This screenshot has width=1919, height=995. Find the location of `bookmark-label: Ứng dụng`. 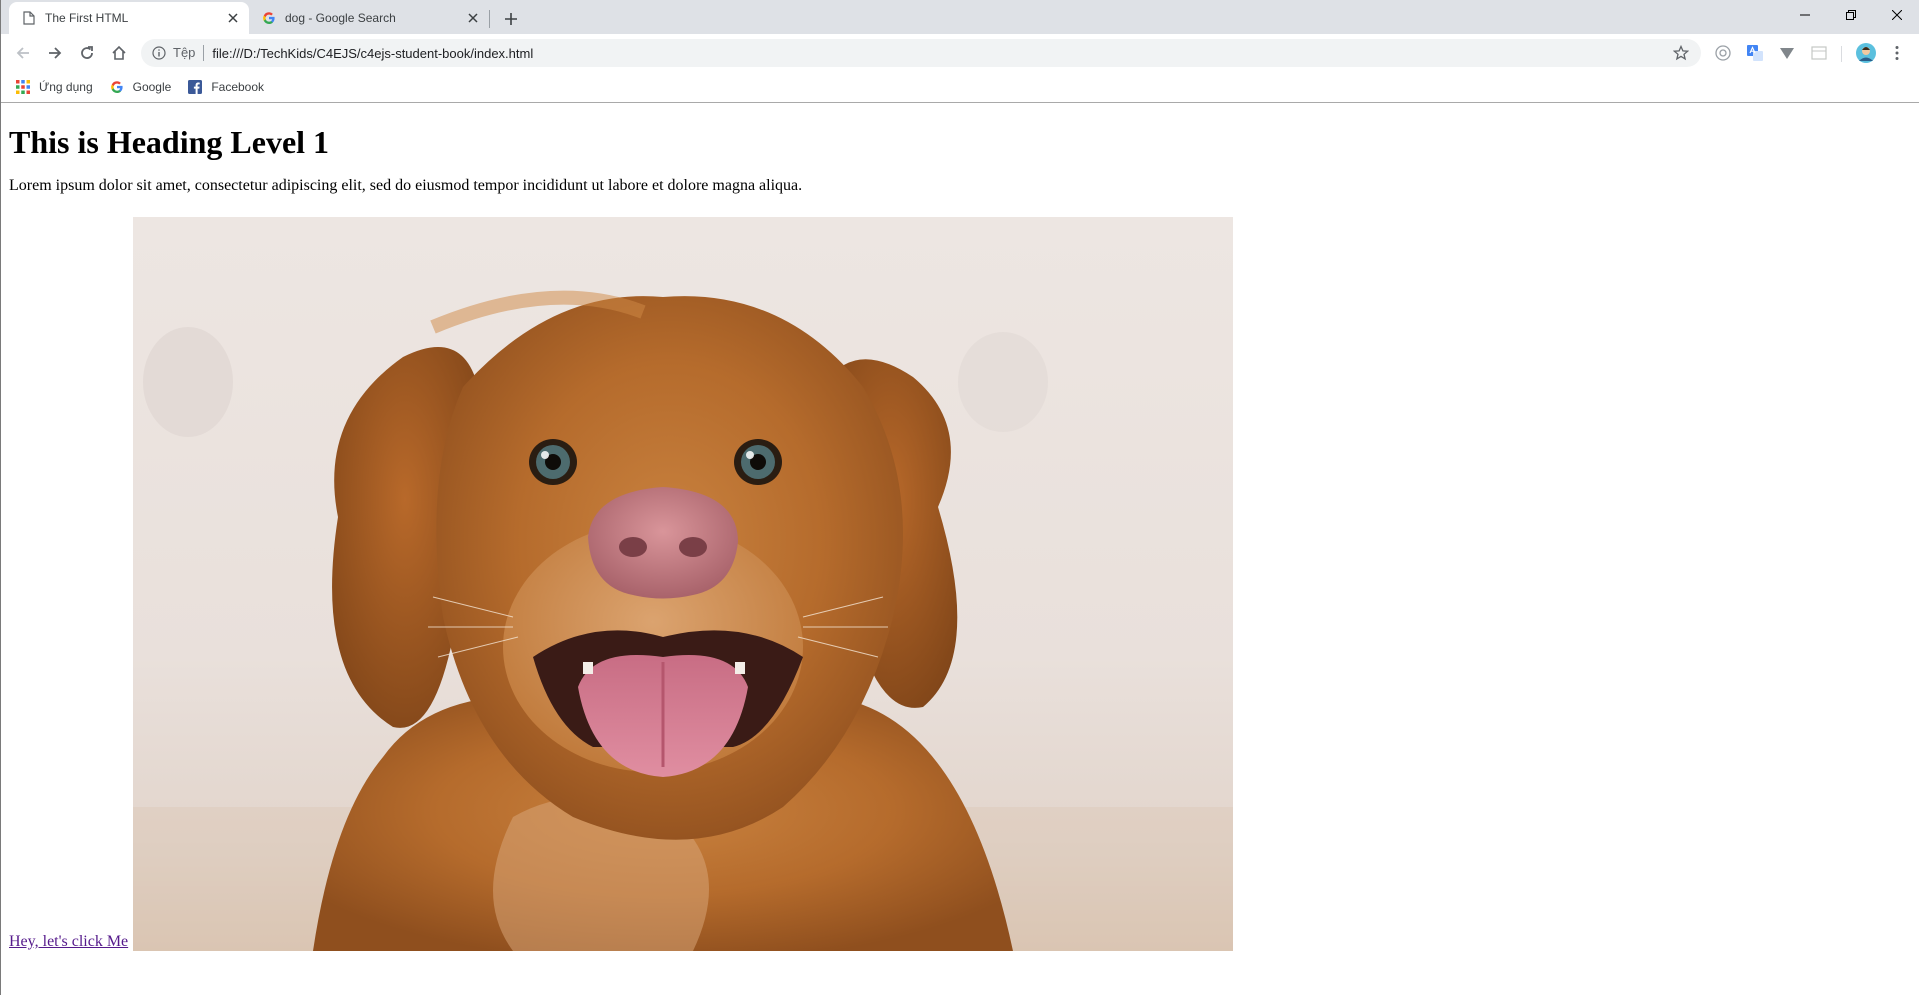

bookmark-label: Ứng dụng is located at coordinates (66, 87).